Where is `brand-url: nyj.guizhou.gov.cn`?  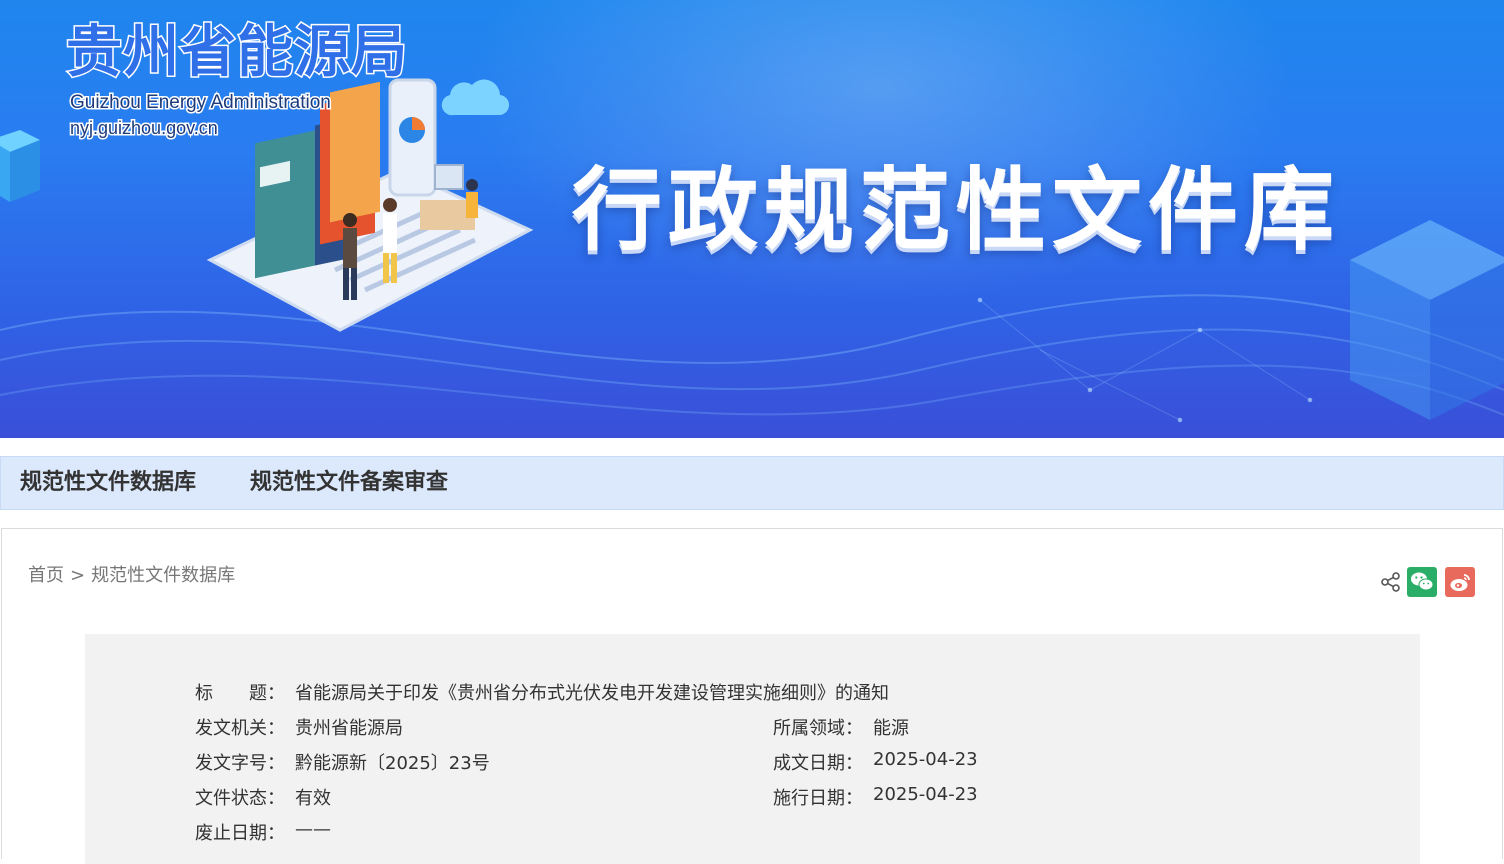
brand-url: nyj.guizhou.gov.cn is located at coordinates (144, 128).